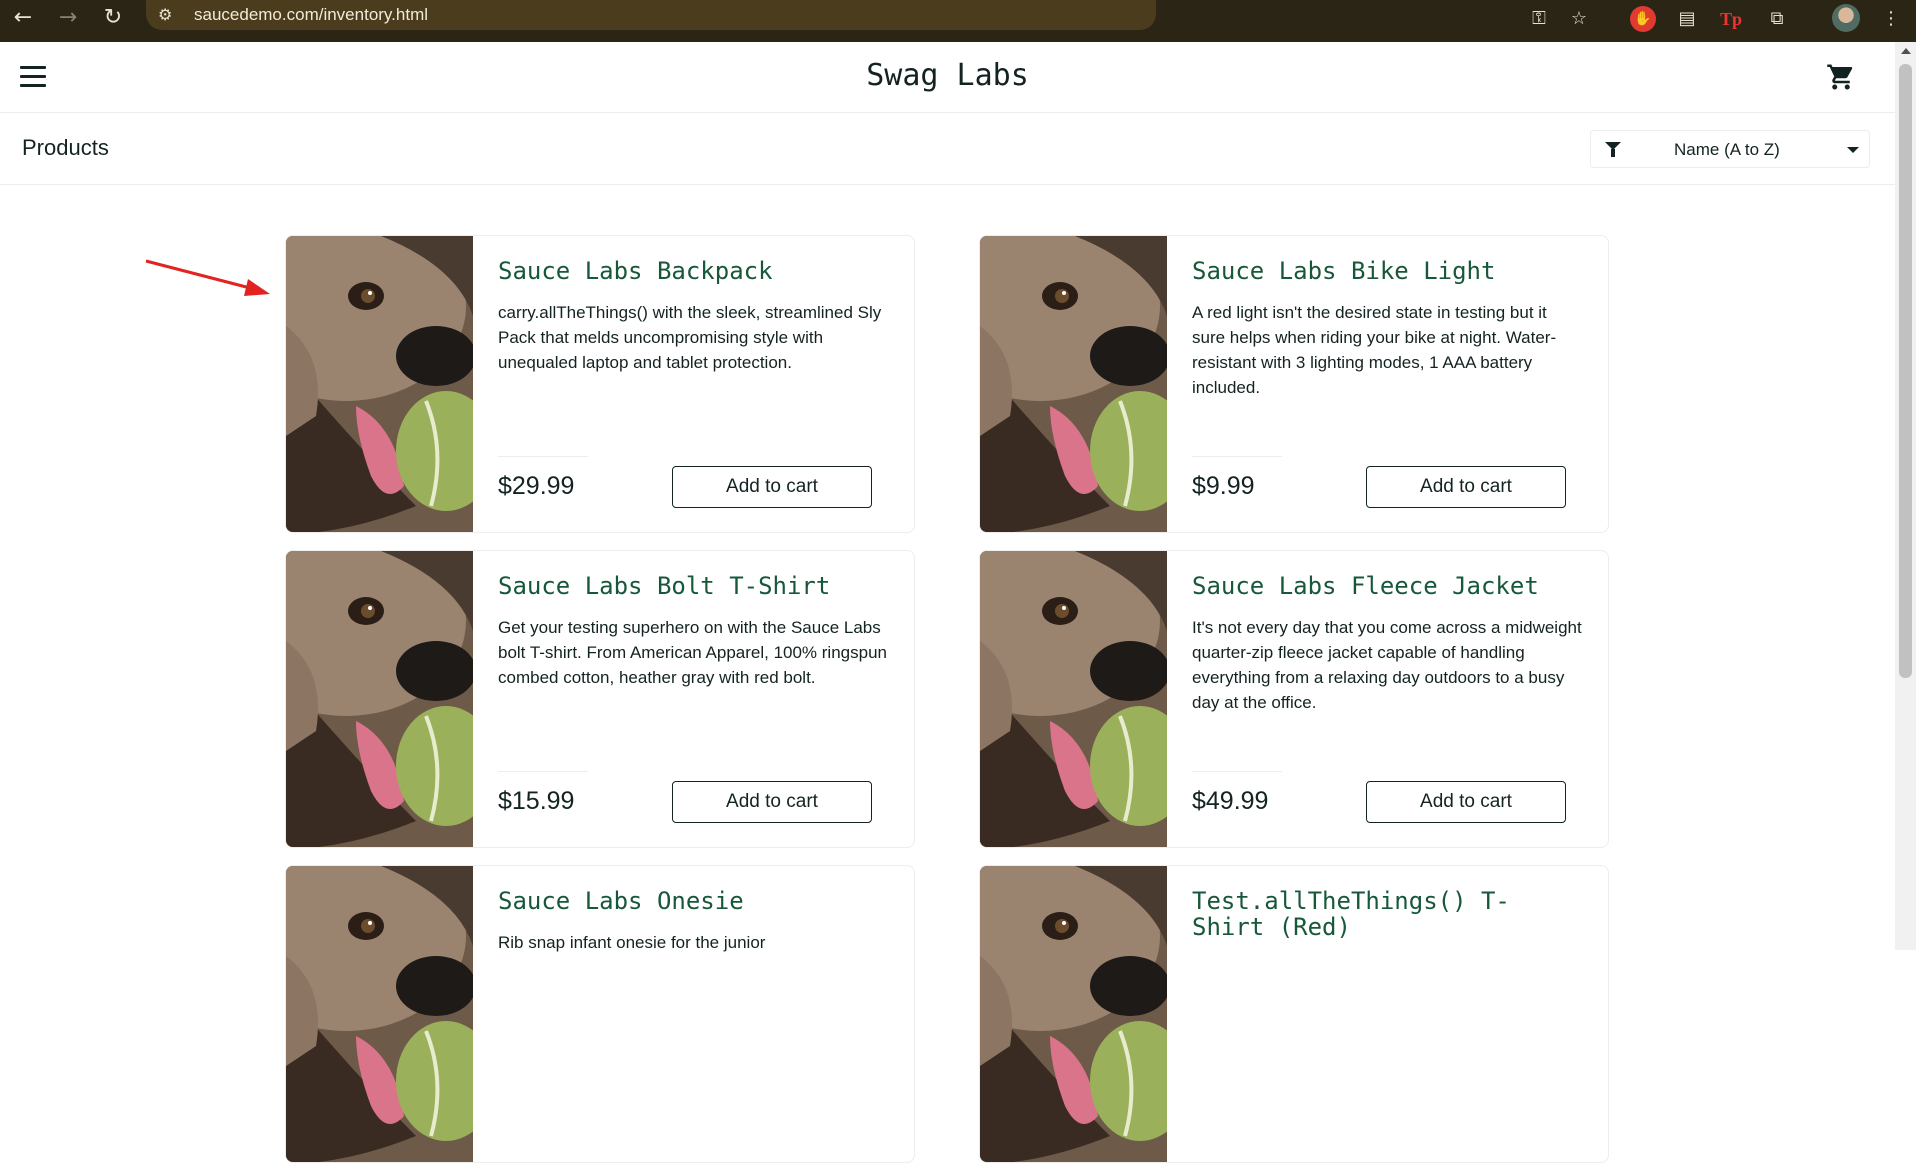 Image resolution: width=1916 pixels, height=1163 pixels. Describe the element at coordinates (1579, 19) in the screenshot. I see `bookmark-star-icon: ☆` at that location.